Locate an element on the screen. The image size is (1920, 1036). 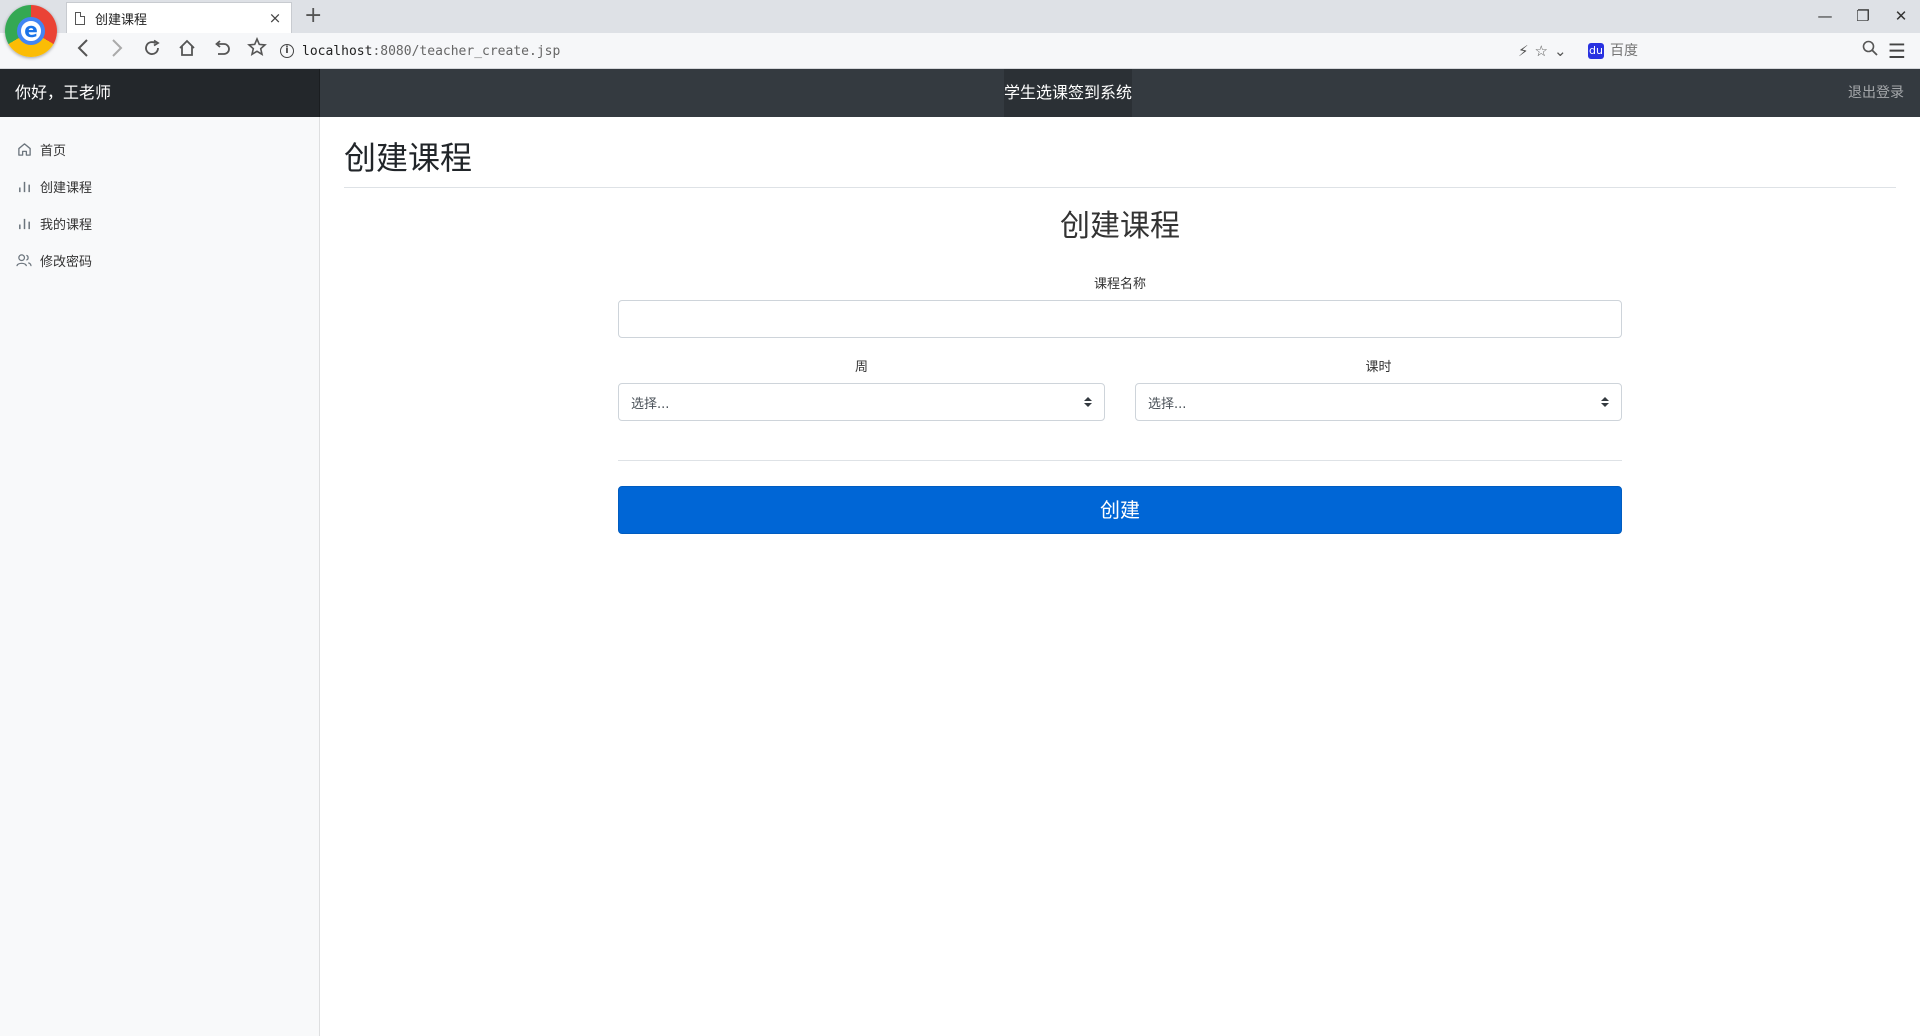
undo-icon is located at coordinates (222, 51).